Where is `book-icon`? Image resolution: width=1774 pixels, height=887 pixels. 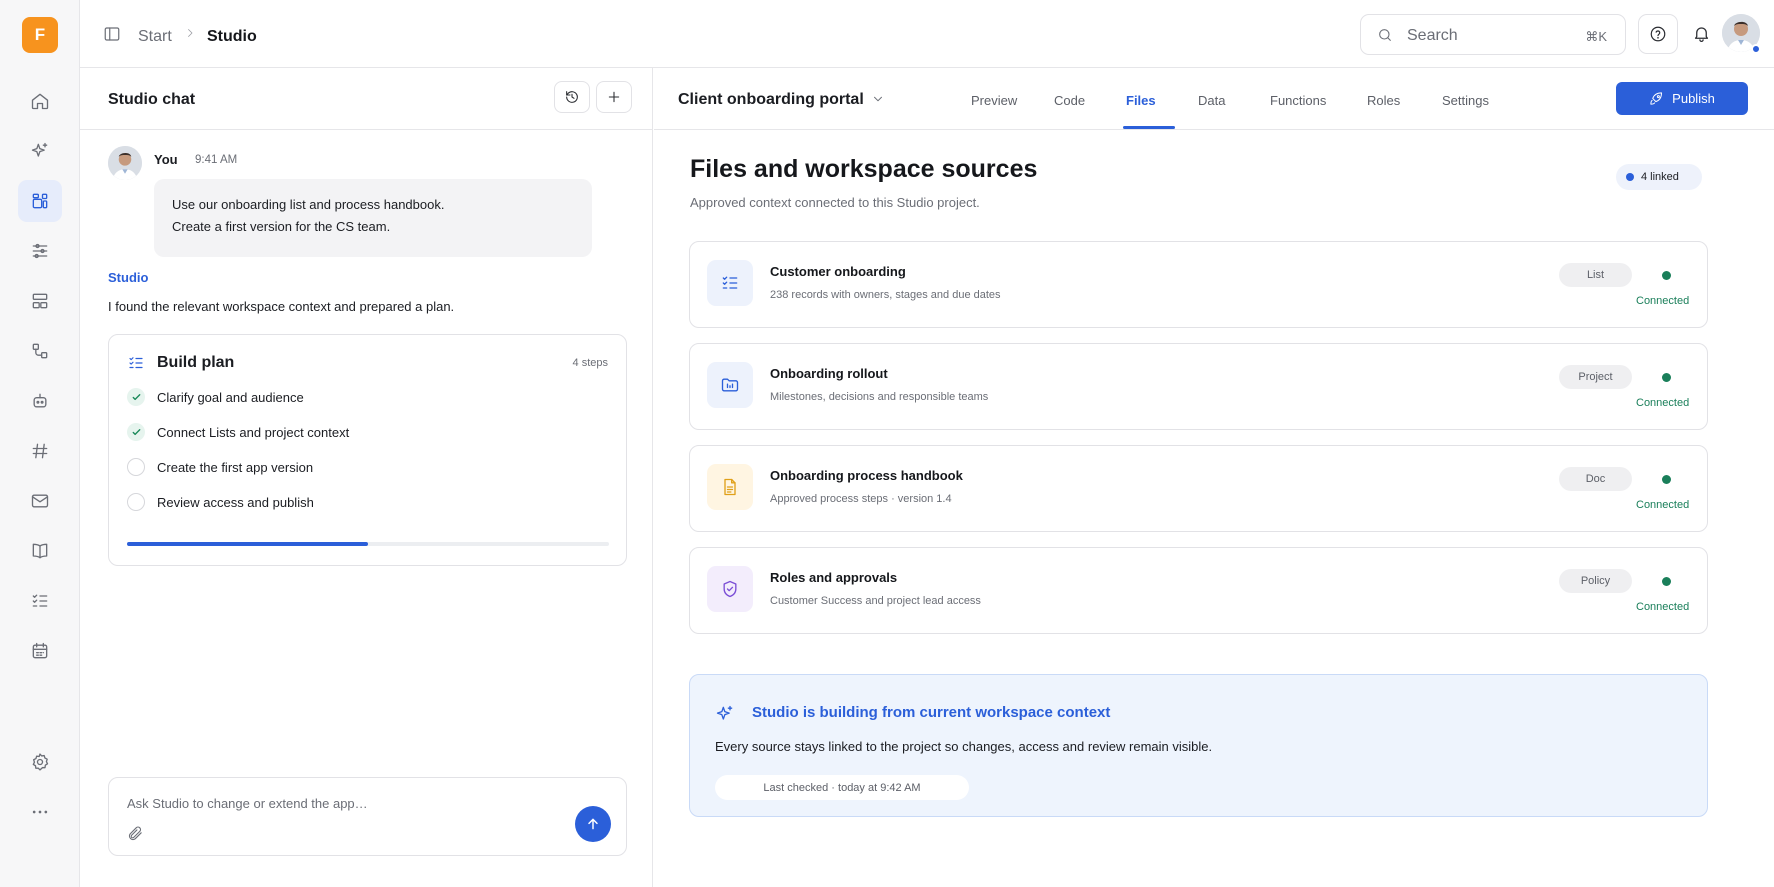 book-icon is located at coordinates (40, 551).